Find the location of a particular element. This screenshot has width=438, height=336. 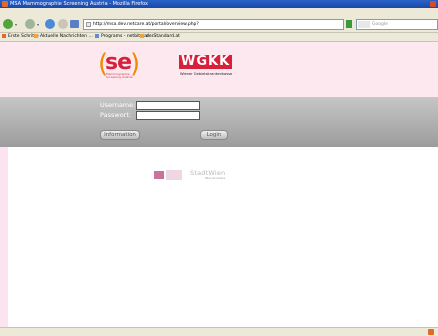

reload-icon is located at coordinates (50, 24).